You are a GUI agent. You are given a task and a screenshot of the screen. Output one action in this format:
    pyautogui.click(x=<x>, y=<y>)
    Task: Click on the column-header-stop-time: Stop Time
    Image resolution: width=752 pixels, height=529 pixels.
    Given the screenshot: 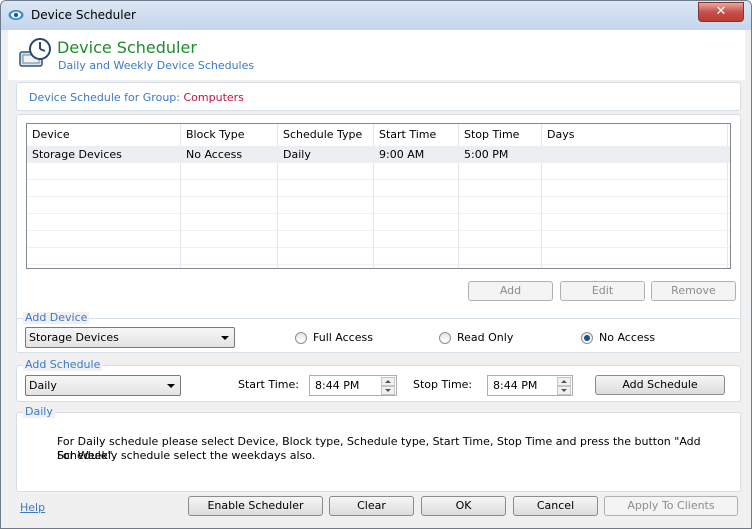 What is the action you would take?
    pyautogui.click(x=500, y=135)
    